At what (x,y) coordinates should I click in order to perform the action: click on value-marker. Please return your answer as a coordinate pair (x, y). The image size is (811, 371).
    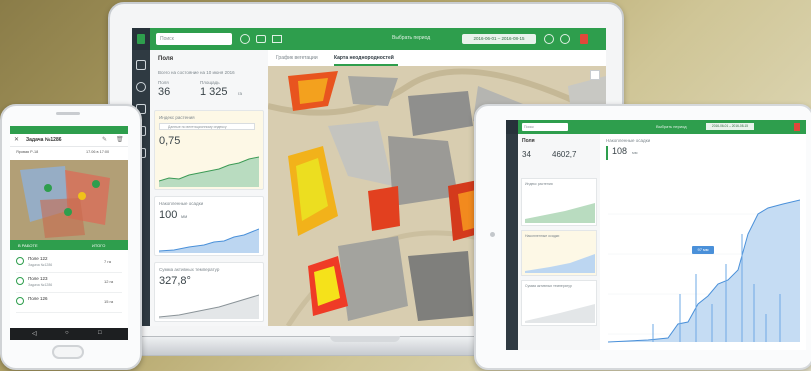
    Looking at the image, I should click on (607, 153).